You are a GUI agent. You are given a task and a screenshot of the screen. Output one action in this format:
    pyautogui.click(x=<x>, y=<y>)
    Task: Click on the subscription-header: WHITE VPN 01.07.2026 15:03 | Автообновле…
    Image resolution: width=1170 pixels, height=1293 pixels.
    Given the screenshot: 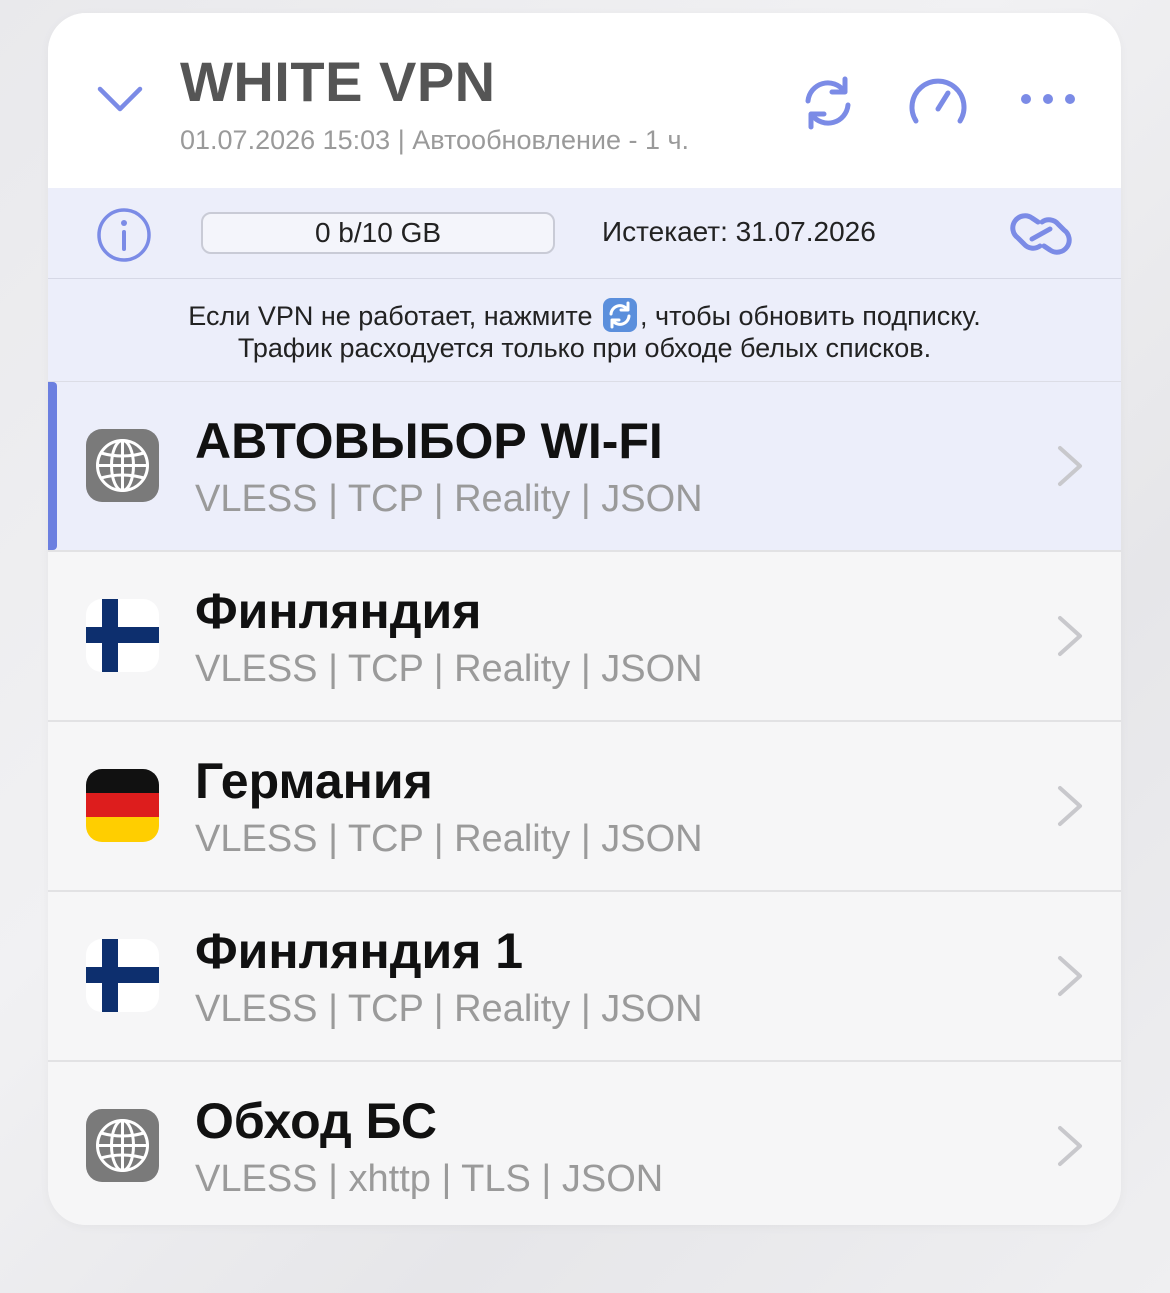 What is the action you would take?
    pyautogui.click(x=584, y=100)
    